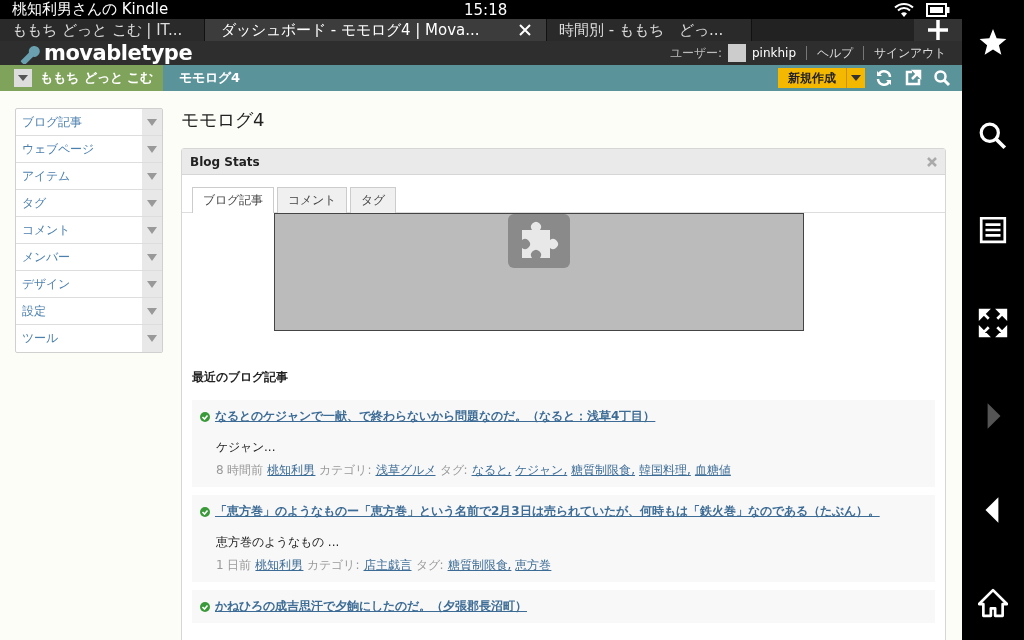 The width and height of the screenshot is (1024, 640). Describe the element at coordinates (202, 78) in the screenshot. I see `blog-name: モモログ4` at that location.